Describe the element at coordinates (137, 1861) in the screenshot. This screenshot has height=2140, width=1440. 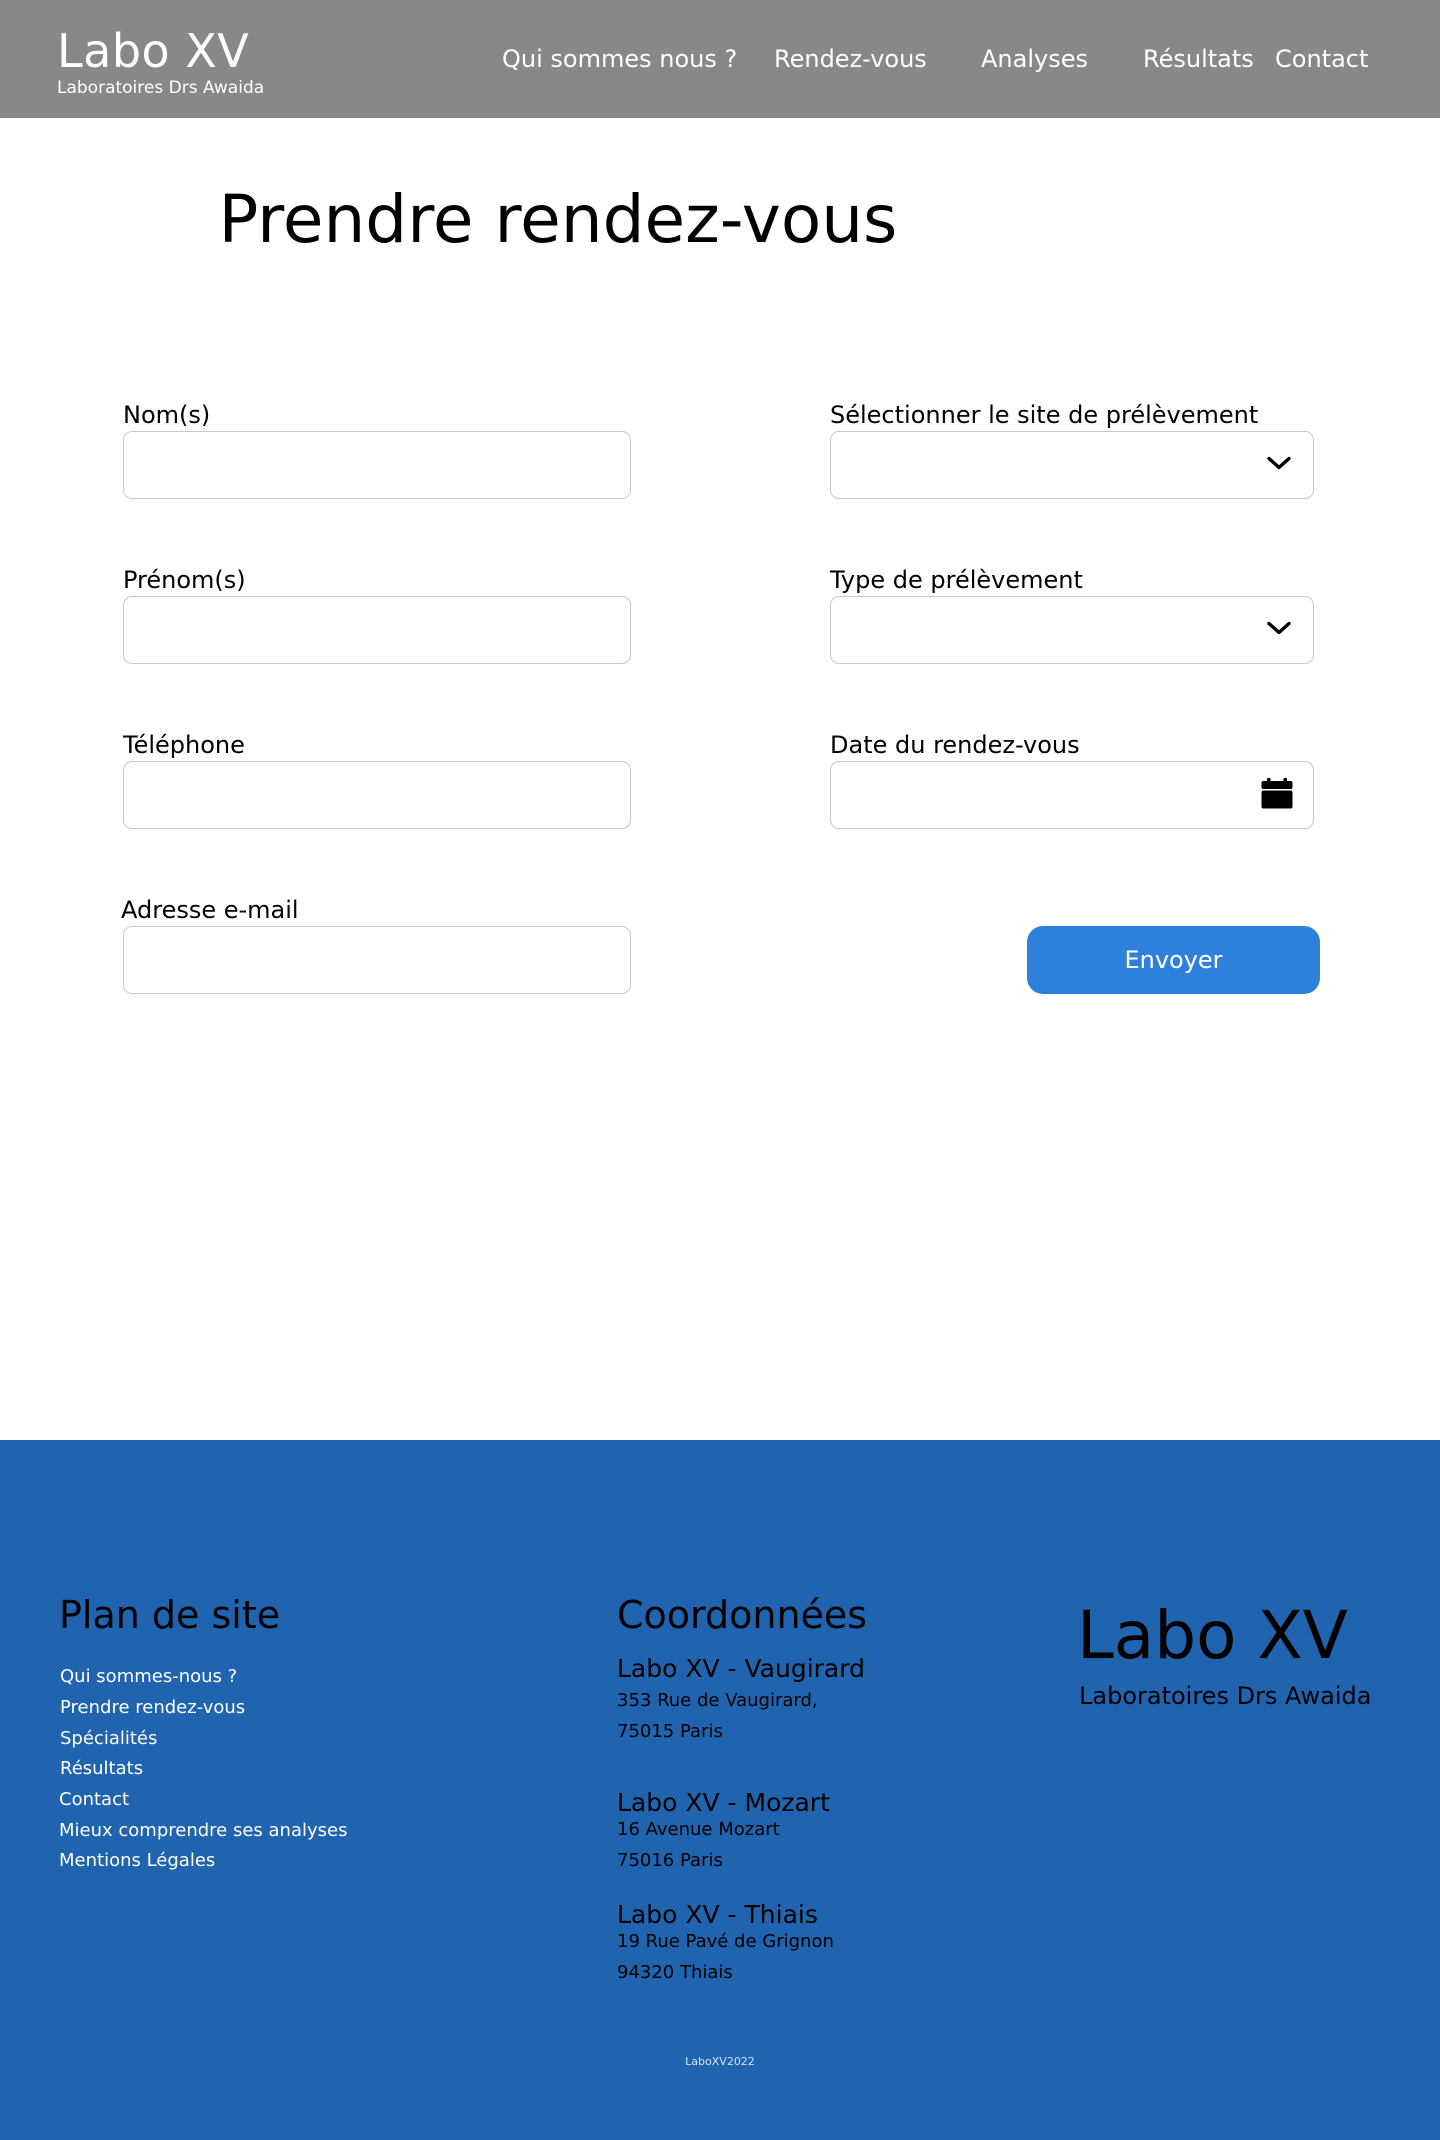
I see `footer-link-mentions-legales: Mentions Légales` at that location.